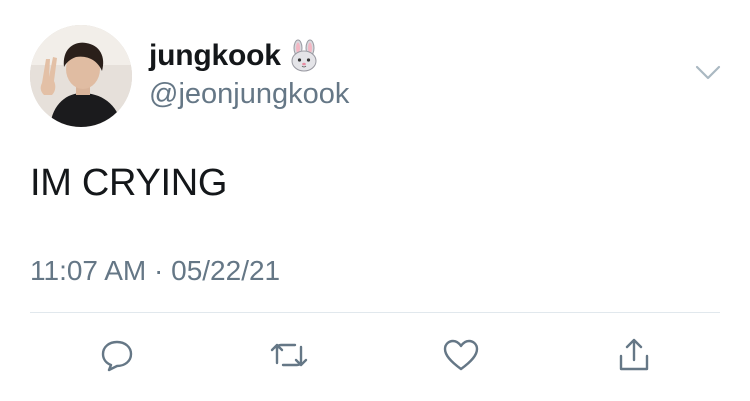 The height and width of the screenshot is (401, 750). What do you see at coordinates (215, 56) in the screenshot?
I see `display-name: jungkook` at bounding box center [215, 56].